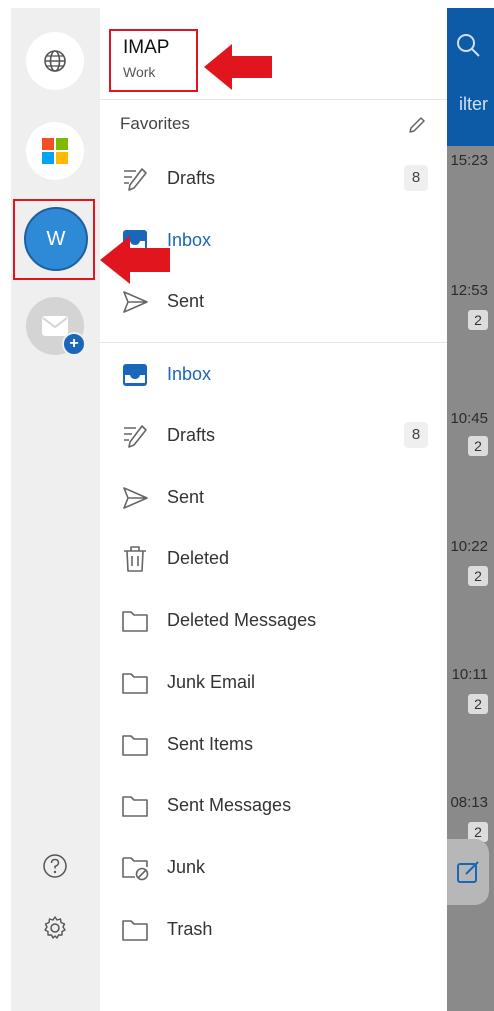 This screenshot has height=1011, width=494. I want to click on folder-label: Trash, so click(190, 929).